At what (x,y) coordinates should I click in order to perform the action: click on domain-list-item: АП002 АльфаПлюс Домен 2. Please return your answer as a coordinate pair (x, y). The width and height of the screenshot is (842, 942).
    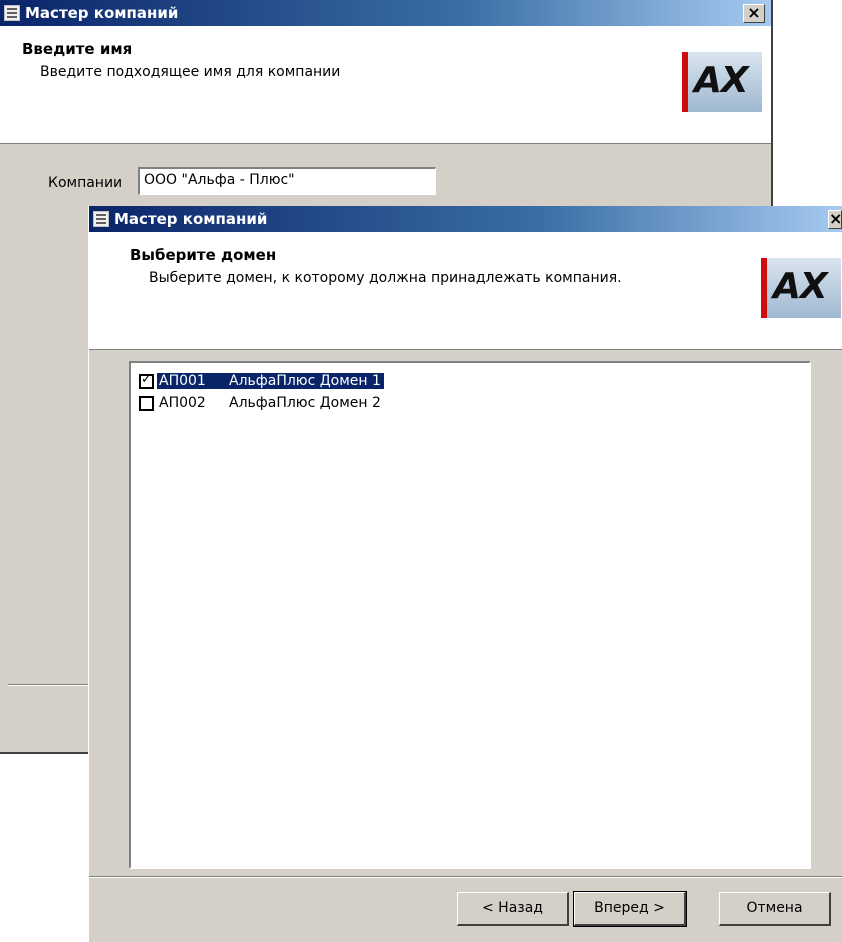
    Looking at the image, I should click on (261, 403).